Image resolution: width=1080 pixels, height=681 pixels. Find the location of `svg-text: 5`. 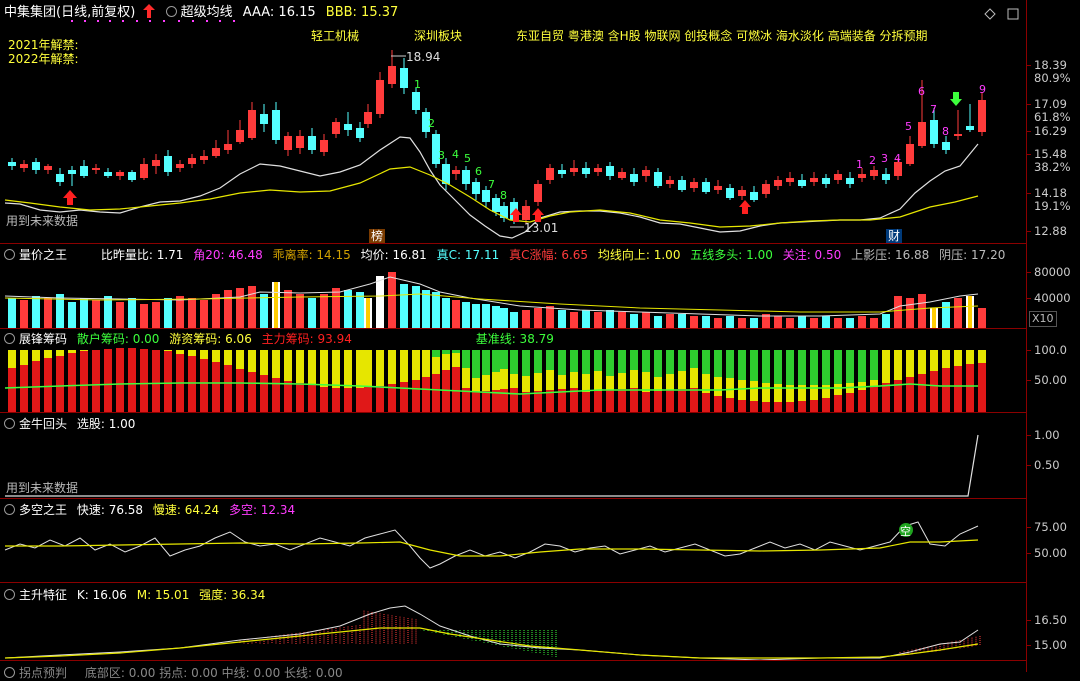

svg-text: 5 is located at coordinates (467, 158).